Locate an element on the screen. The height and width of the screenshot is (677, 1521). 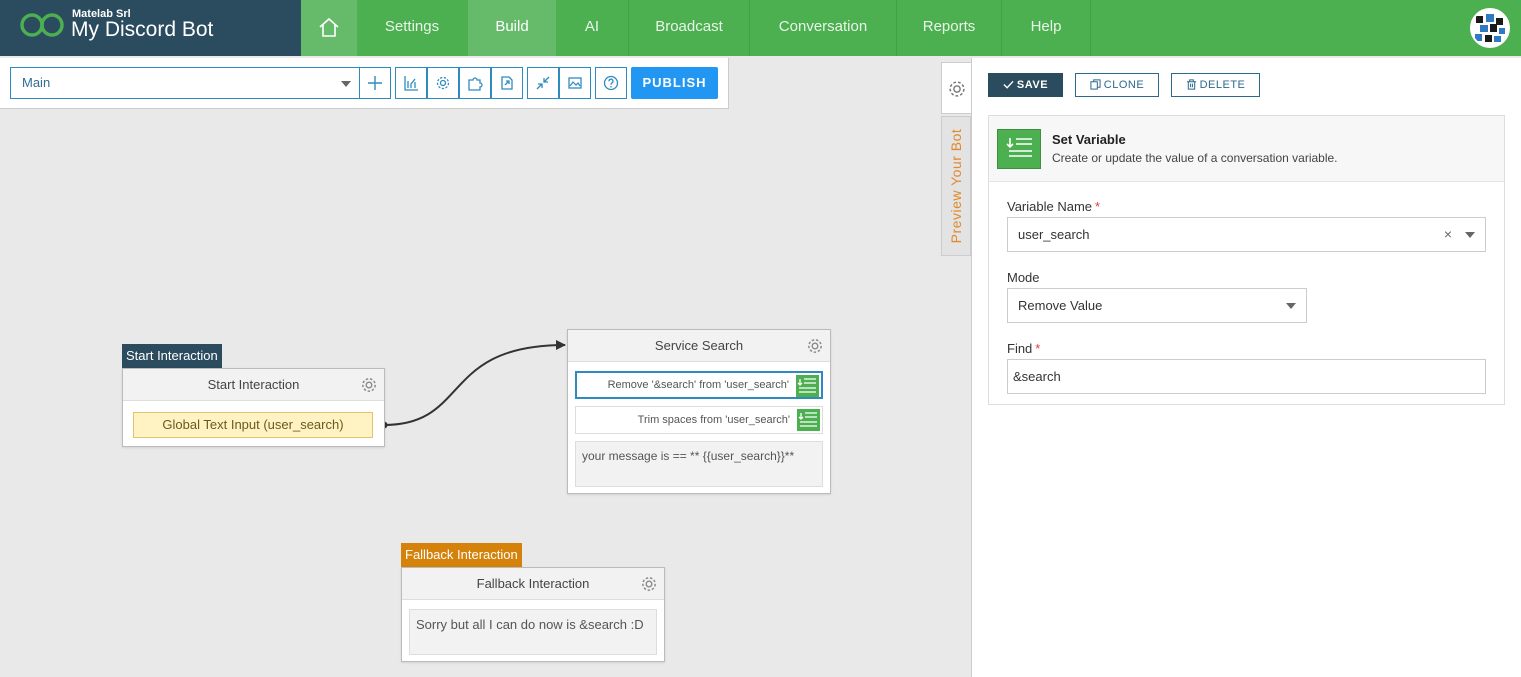
analytics-button is located at coordinates (411, 83).